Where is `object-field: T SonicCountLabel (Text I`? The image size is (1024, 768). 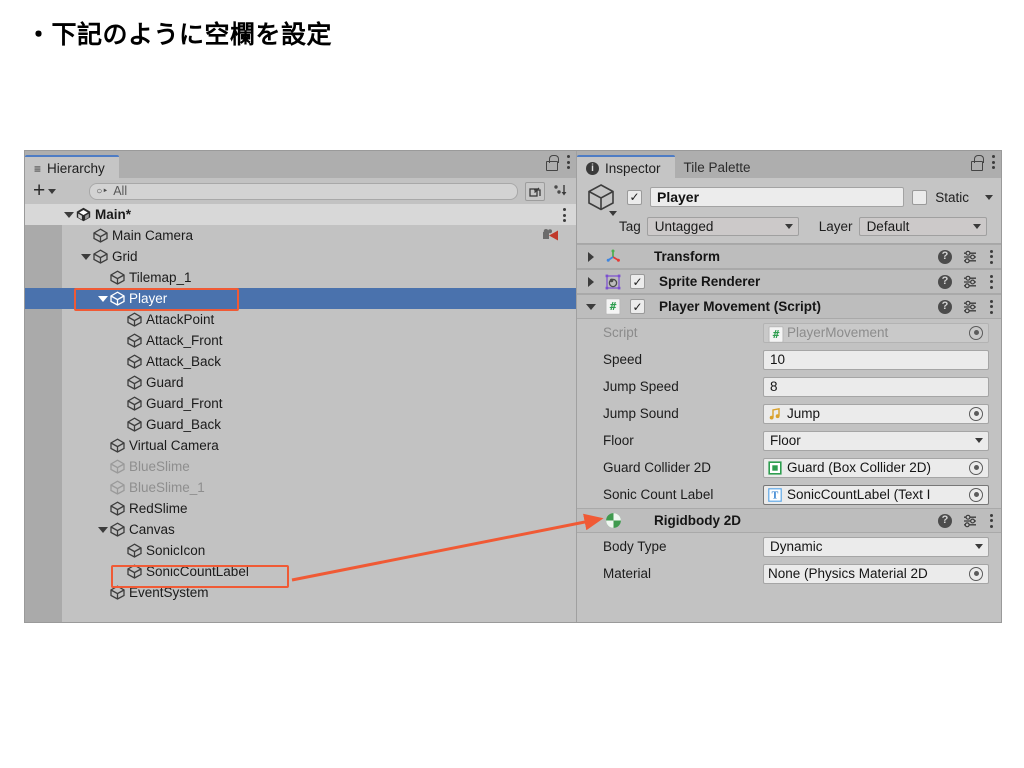 object-field: T SonicCountLabel (Text I is located at coordinates (876, 494).